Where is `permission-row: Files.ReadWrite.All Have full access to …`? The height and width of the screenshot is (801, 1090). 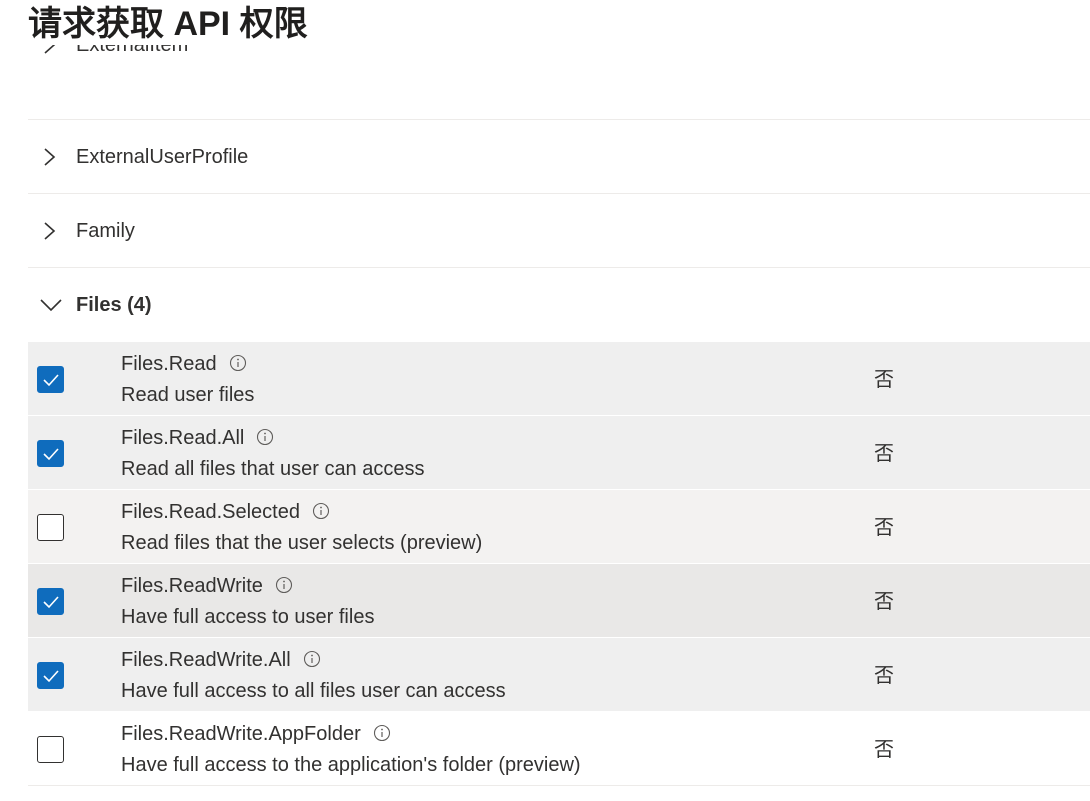
permission-row: Files.ReadWrite.All Have full access to … is located at coordinates (559, 675).